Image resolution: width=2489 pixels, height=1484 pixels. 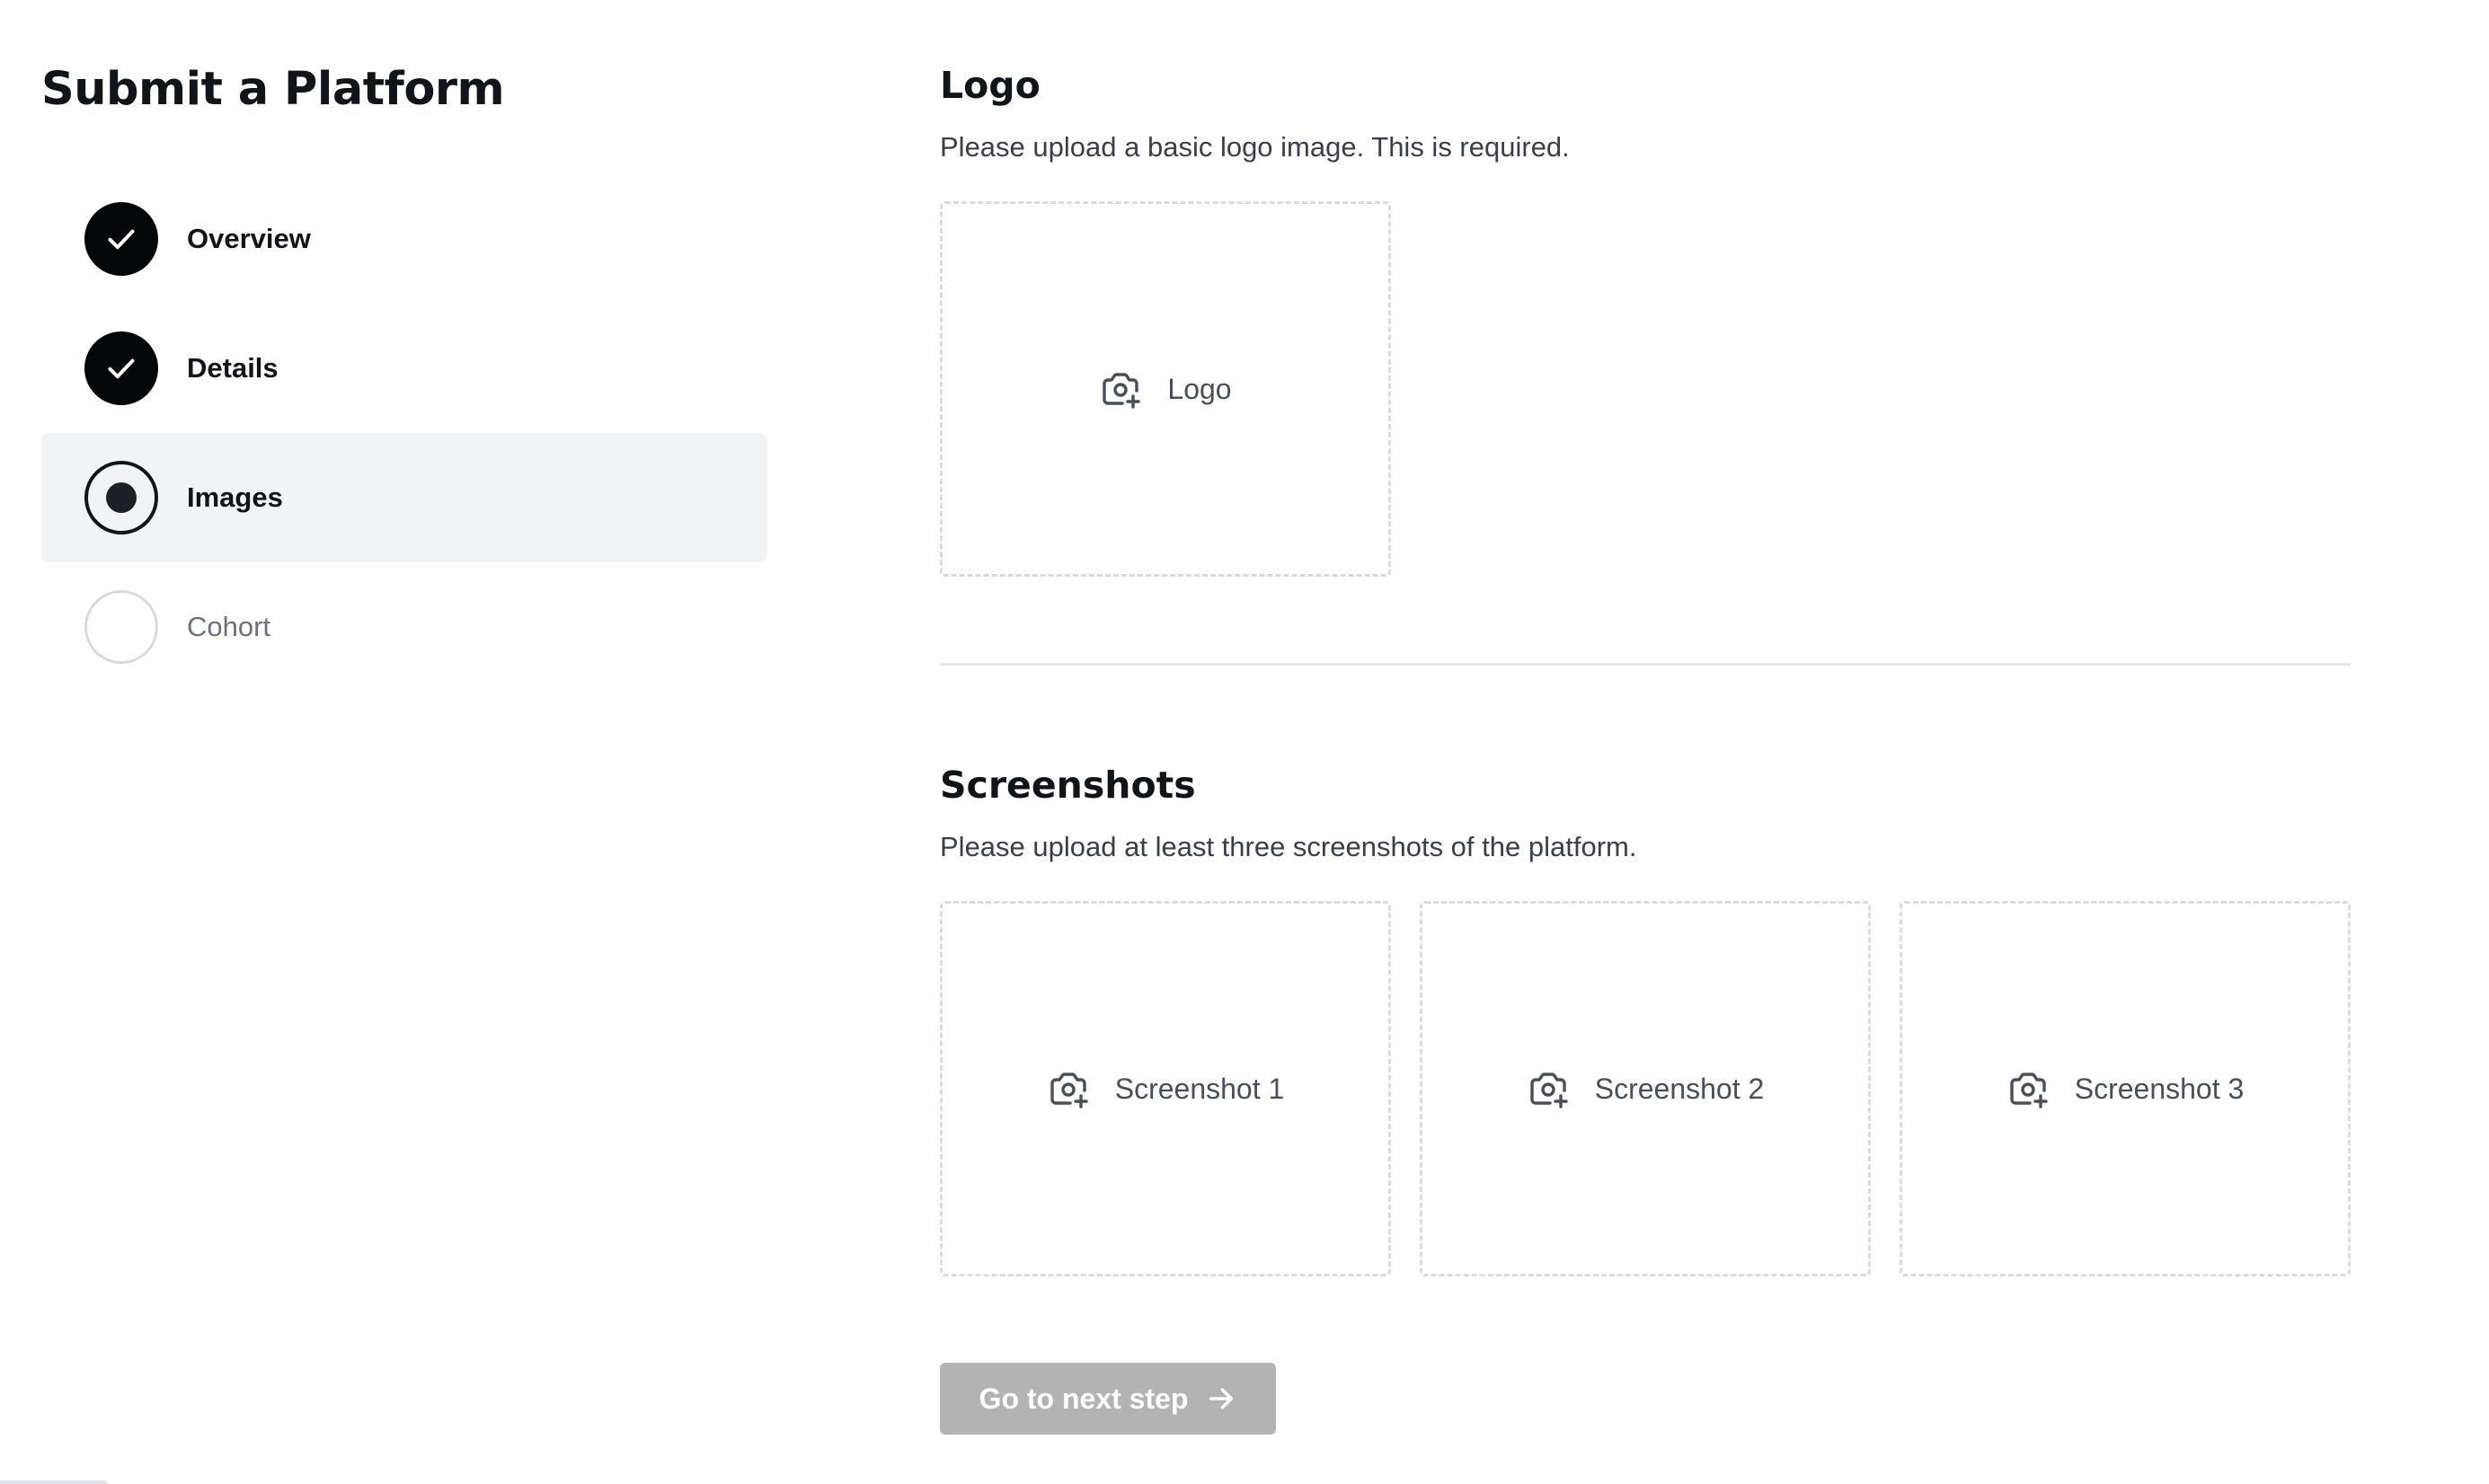 I want to click on page-title: Submit a Platform, so click(x=273, y=89).